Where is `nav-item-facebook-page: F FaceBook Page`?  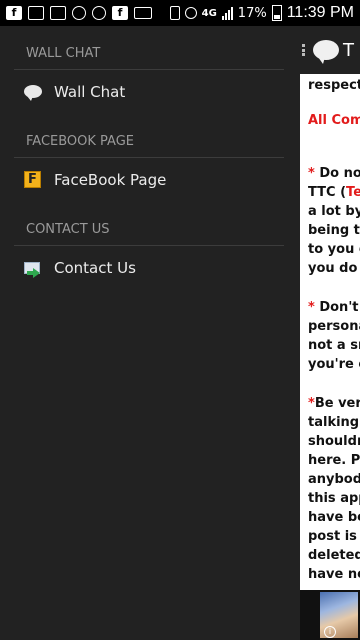
nav-item-facebook-page: F FaceBook Page is located at coordinates (150, 180).